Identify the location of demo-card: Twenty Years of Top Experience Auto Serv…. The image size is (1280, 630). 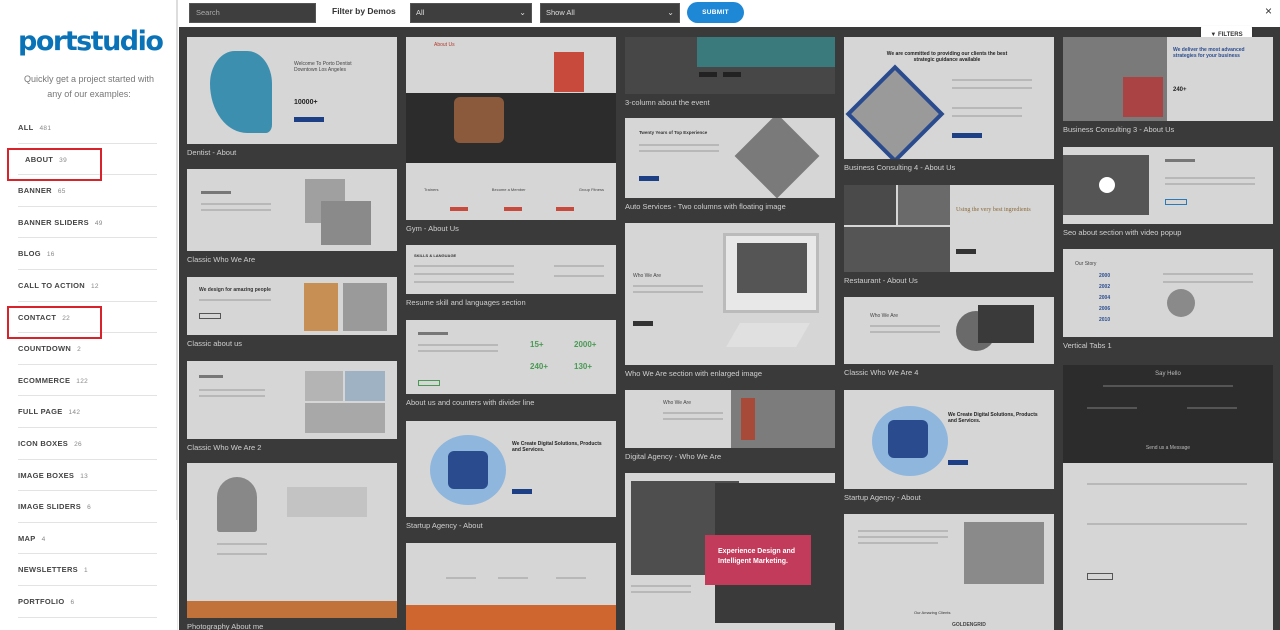
(730, 164).